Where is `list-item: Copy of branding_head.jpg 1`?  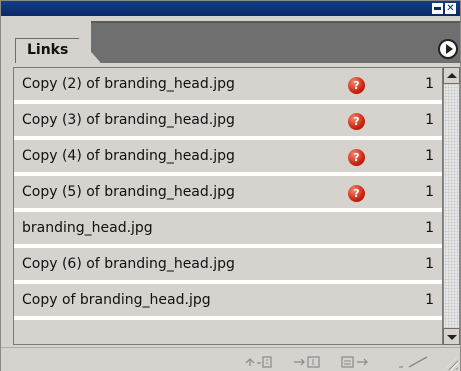
list-item: Copy of branding_head.jpg 1 is located at coordinates (228, 301).